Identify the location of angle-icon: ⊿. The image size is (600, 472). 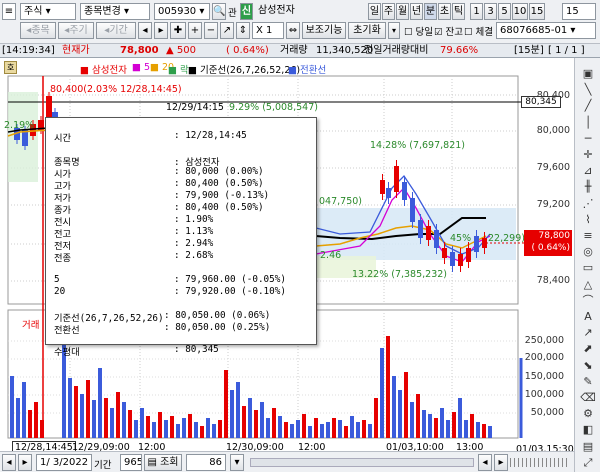
(588, 170).